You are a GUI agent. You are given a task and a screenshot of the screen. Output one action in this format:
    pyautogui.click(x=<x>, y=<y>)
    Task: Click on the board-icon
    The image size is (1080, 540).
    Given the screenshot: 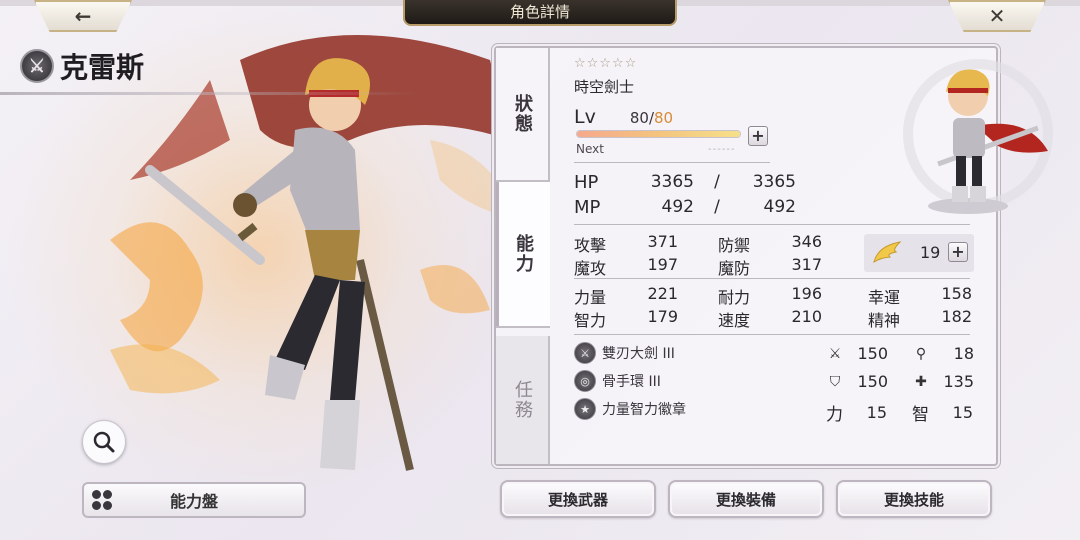 What is the action you would take?
    pyautogui.click(x=102, y=500)
    